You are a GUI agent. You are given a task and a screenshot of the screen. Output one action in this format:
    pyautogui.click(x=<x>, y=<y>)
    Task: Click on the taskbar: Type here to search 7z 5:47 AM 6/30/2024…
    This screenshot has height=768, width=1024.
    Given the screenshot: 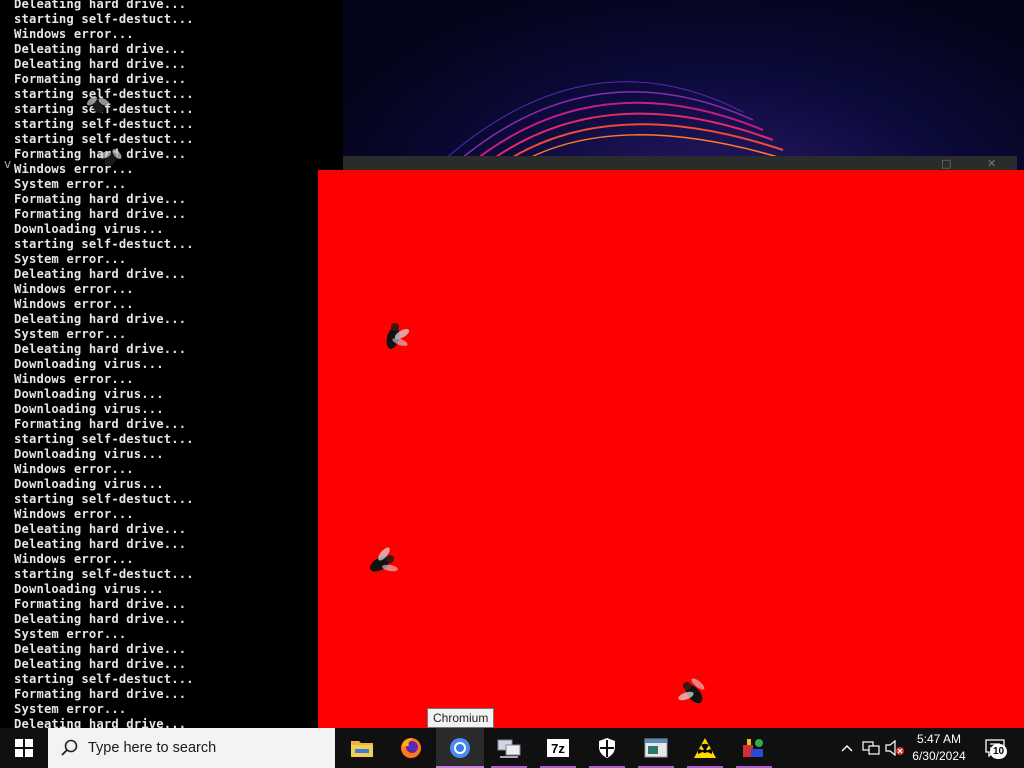 What is the action you would take?
    pyautogui.click(x=512, y=748)
    